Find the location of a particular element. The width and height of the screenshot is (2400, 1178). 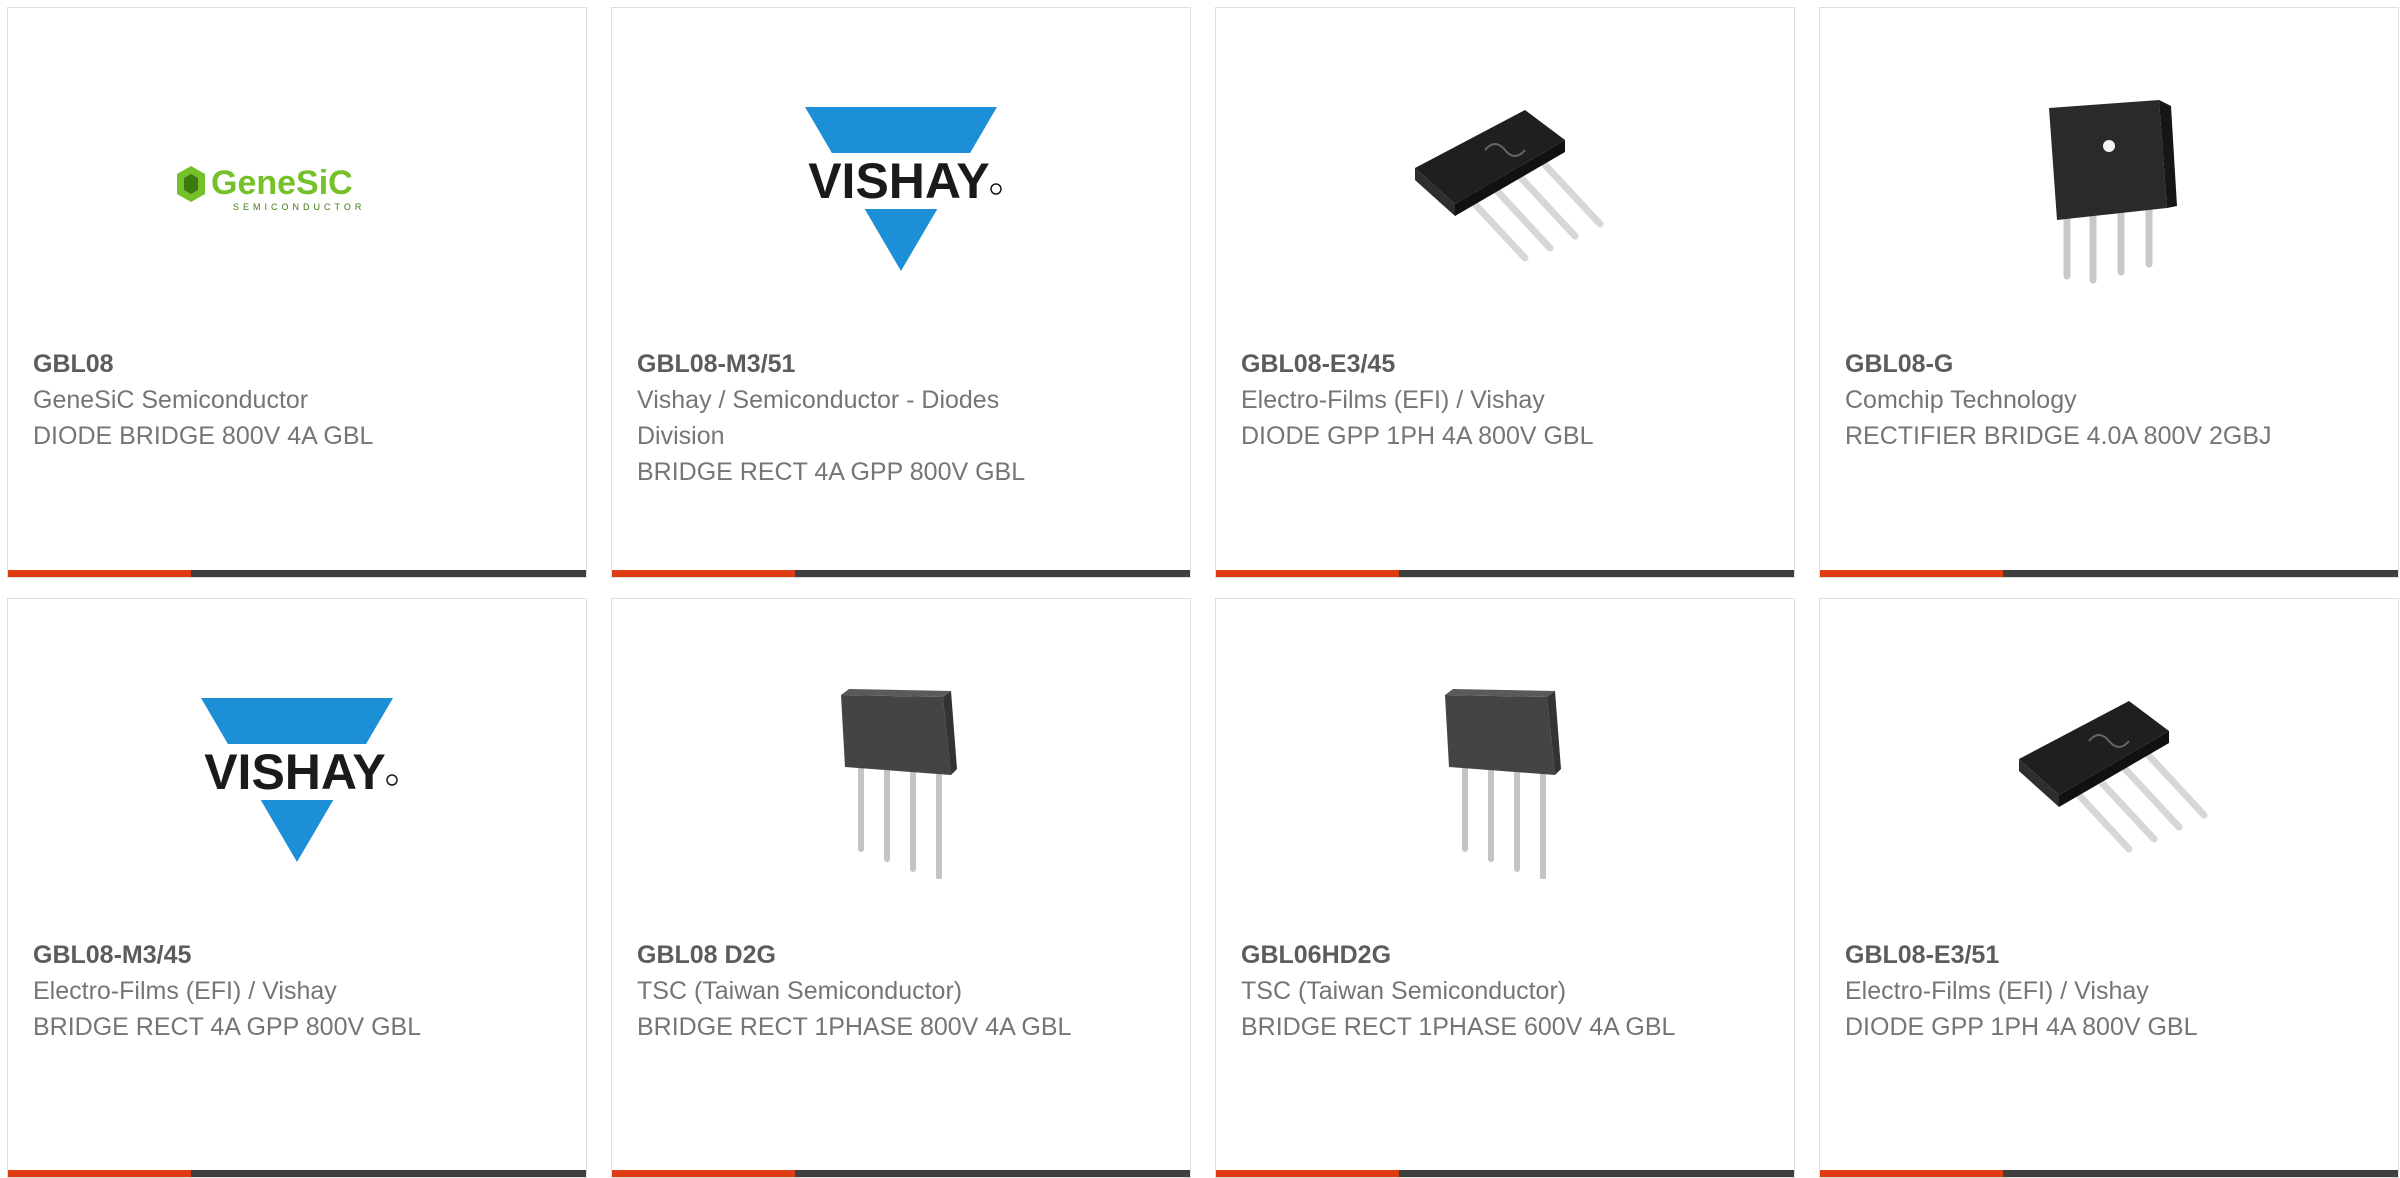

part-number: GBL08 D2G is located at coordinates (862, 955).